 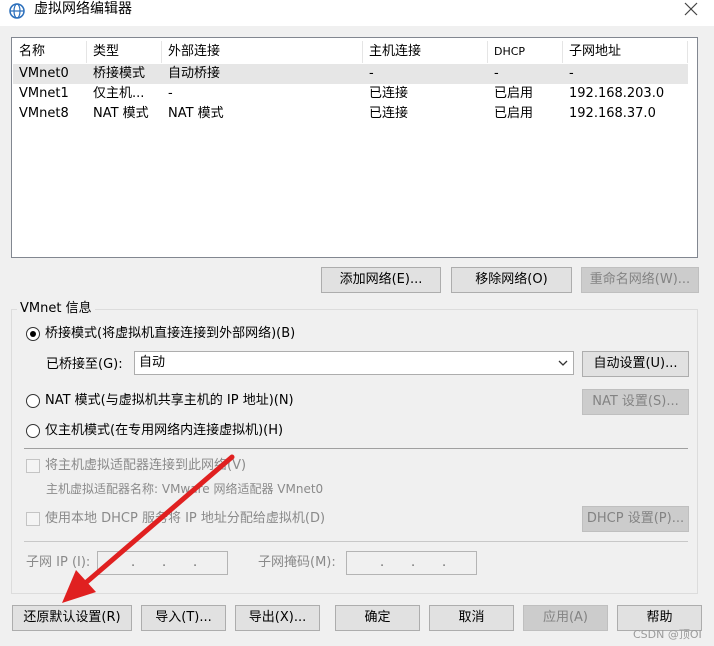 What do you see at coordinates (44, 73) in the screenshot?
I see `cell-name: VMnet0` at bounding box center [44, 73].